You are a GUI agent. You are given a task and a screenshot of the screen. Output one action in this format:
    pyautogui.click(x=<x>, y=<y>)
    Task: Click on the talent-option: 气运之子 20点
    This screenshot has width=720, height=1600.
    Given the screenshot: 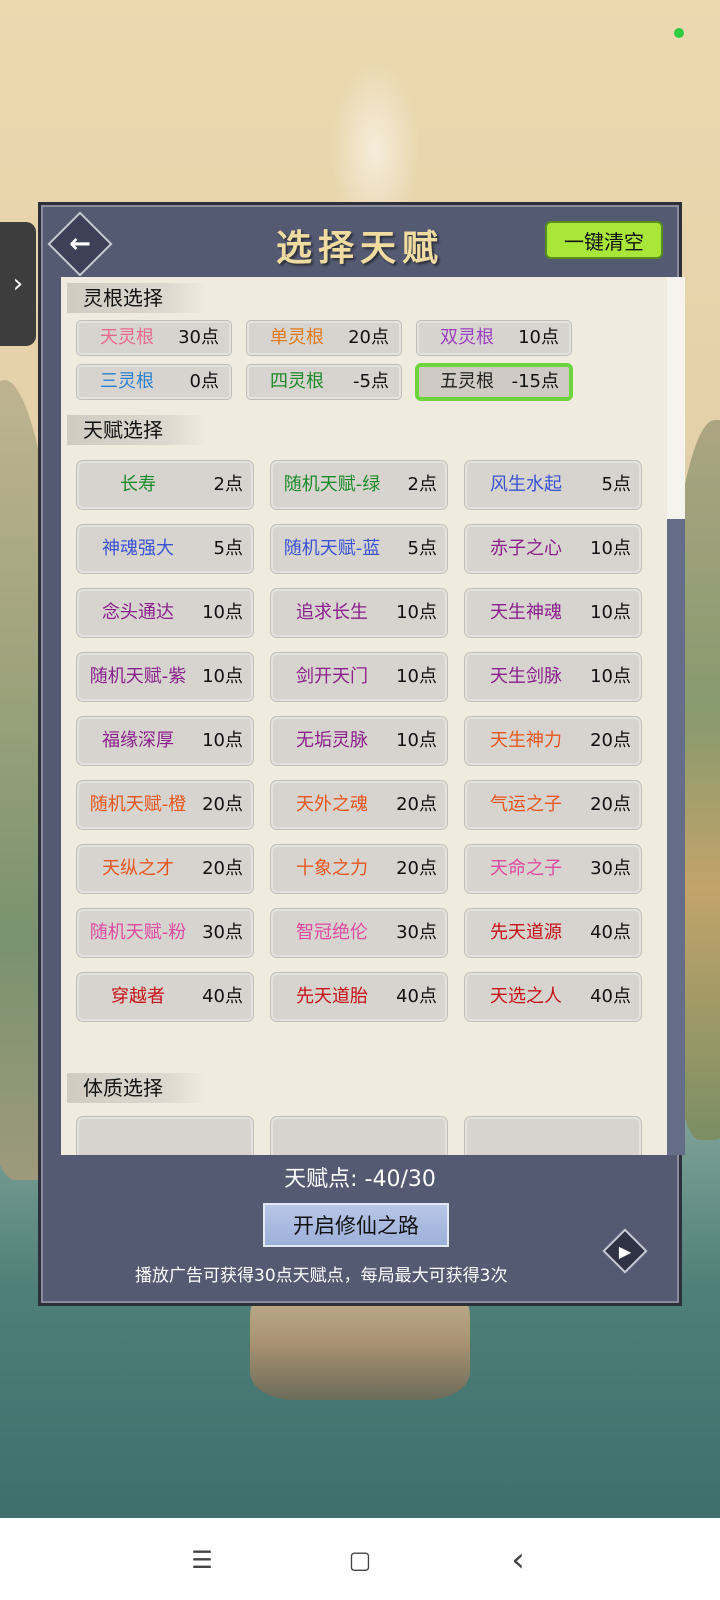 What is the action you would take?
    pyautogui.click(x=553, y=805)
    